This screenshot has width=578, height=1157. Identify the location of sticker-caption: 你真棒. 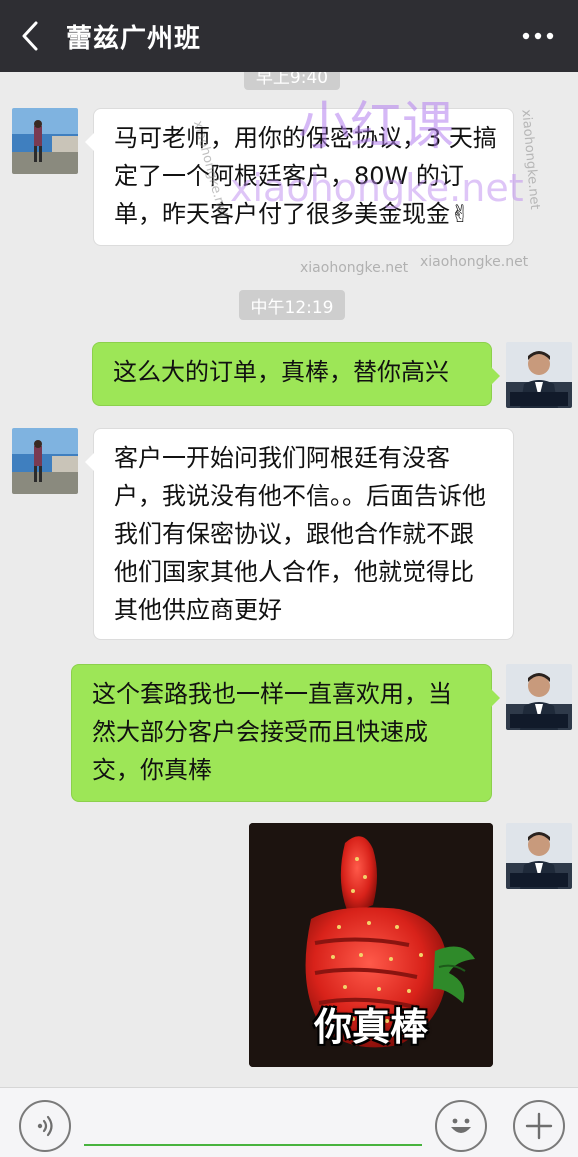
(370, 1027).